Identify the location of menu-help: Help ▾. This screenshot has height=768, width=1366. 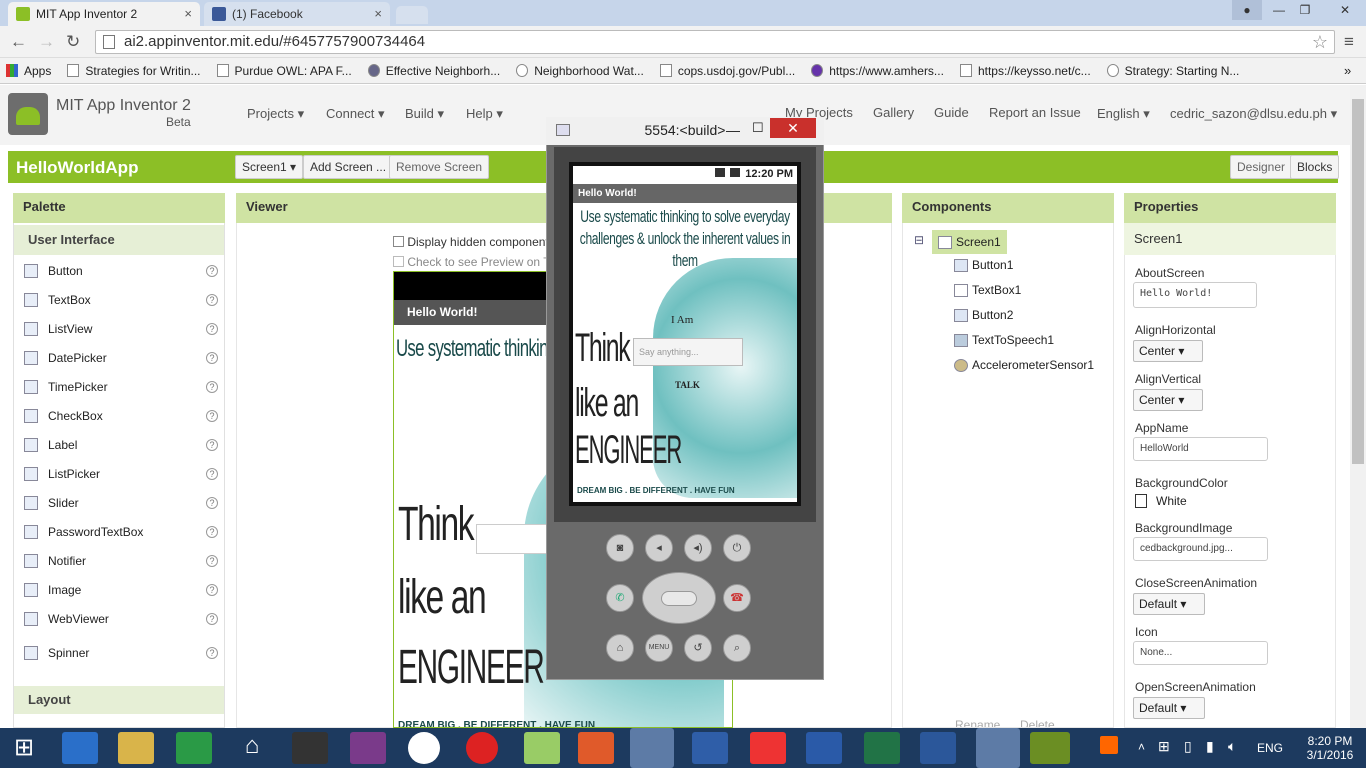
(484, 114).